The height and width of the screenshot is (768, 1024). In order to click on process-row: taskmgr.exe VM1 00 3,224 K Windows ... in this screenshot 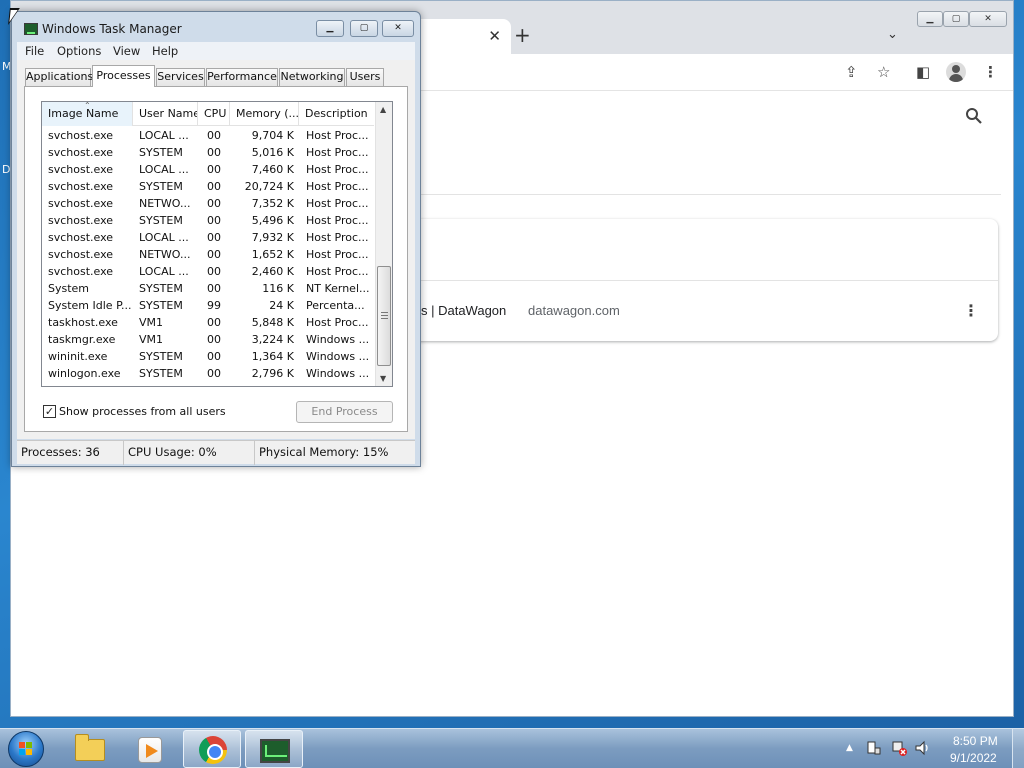, I will do `click(208, 339)`.